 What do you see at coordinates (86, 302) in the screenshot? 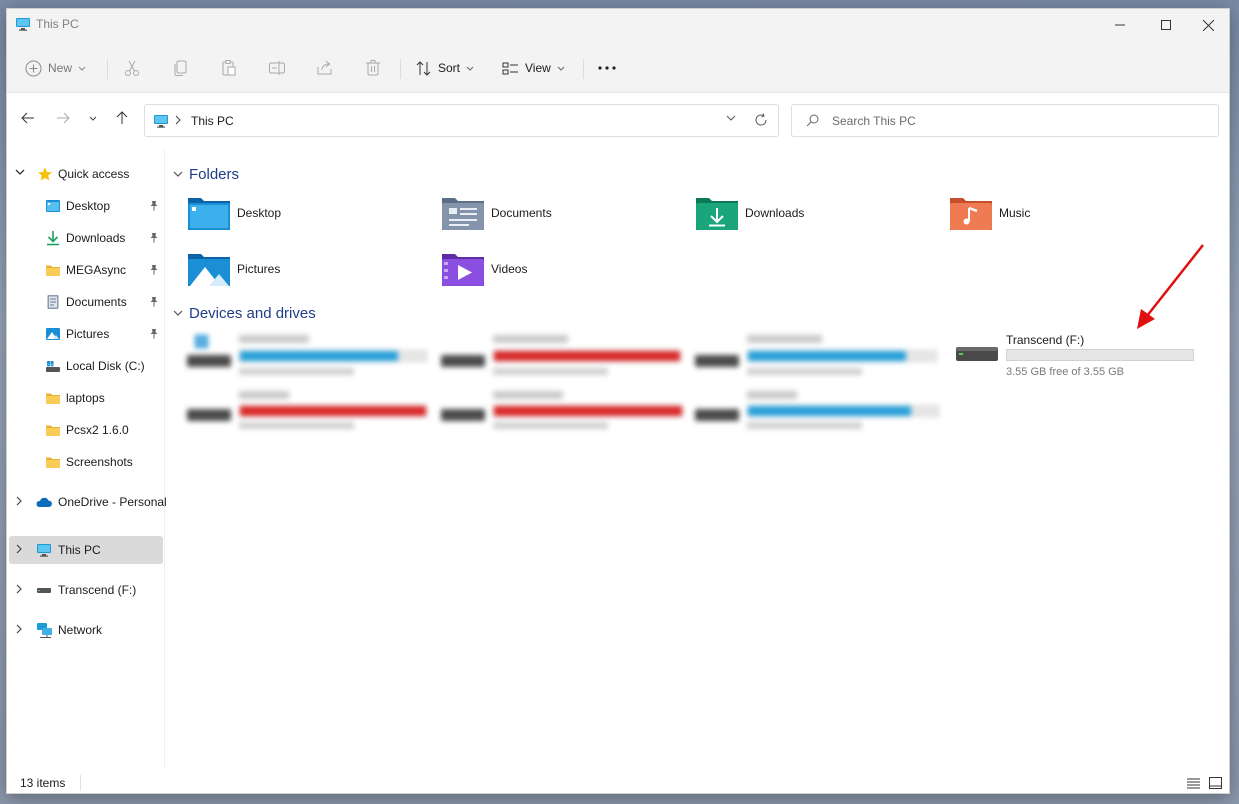
I see `sidebar-item-documents: Documents` at bounding box center [86, 302].